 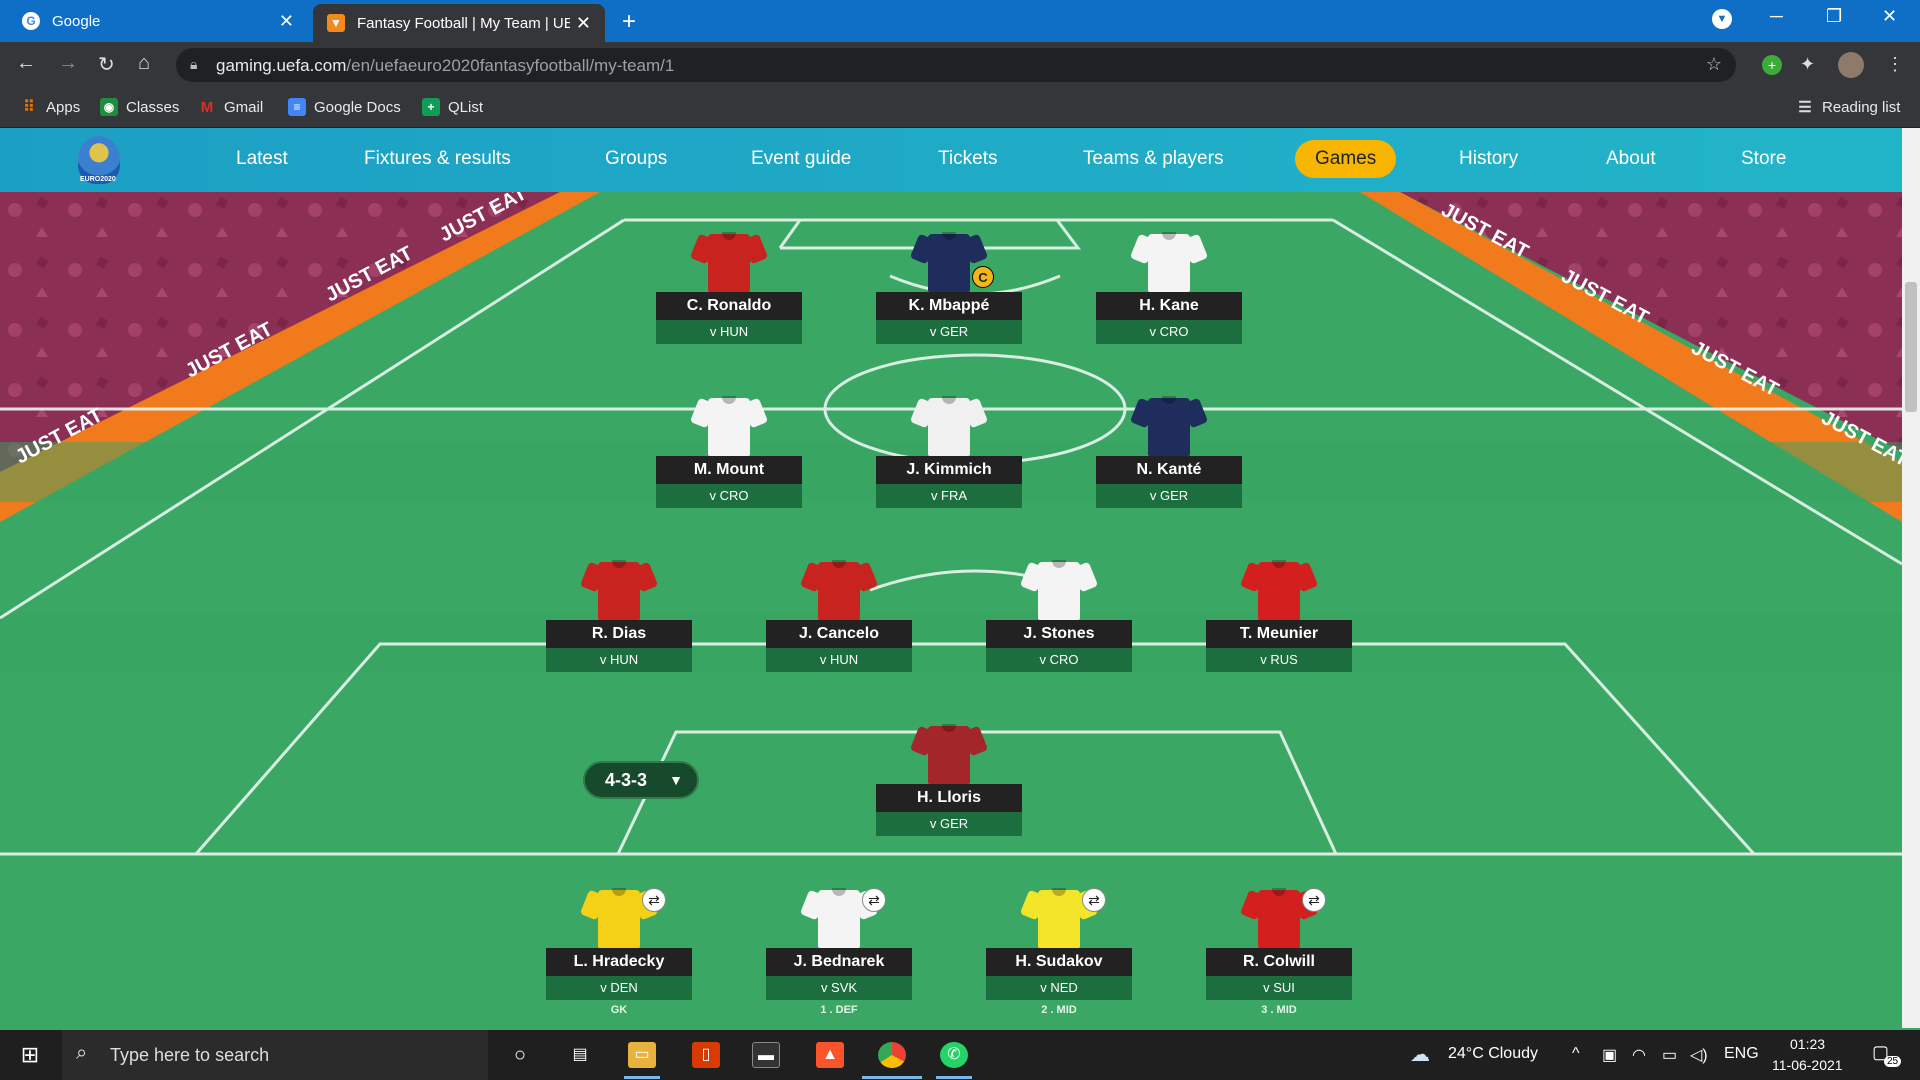 I want to click on bookmark-star-icon: ☆, so click(x=1714, y=64).